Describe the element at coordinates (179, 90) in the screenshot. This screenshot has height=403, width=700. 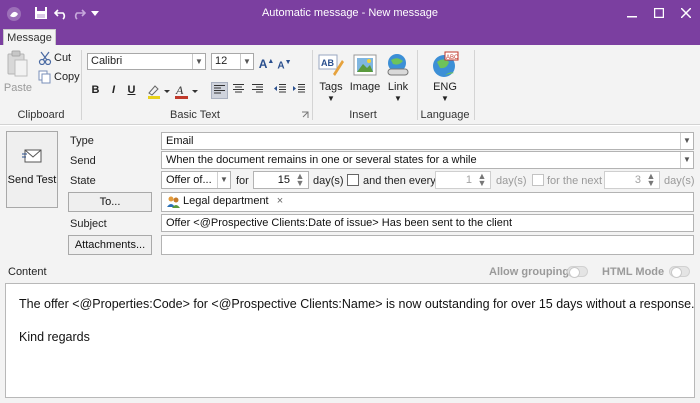
I see `svg-text: A` at that location.